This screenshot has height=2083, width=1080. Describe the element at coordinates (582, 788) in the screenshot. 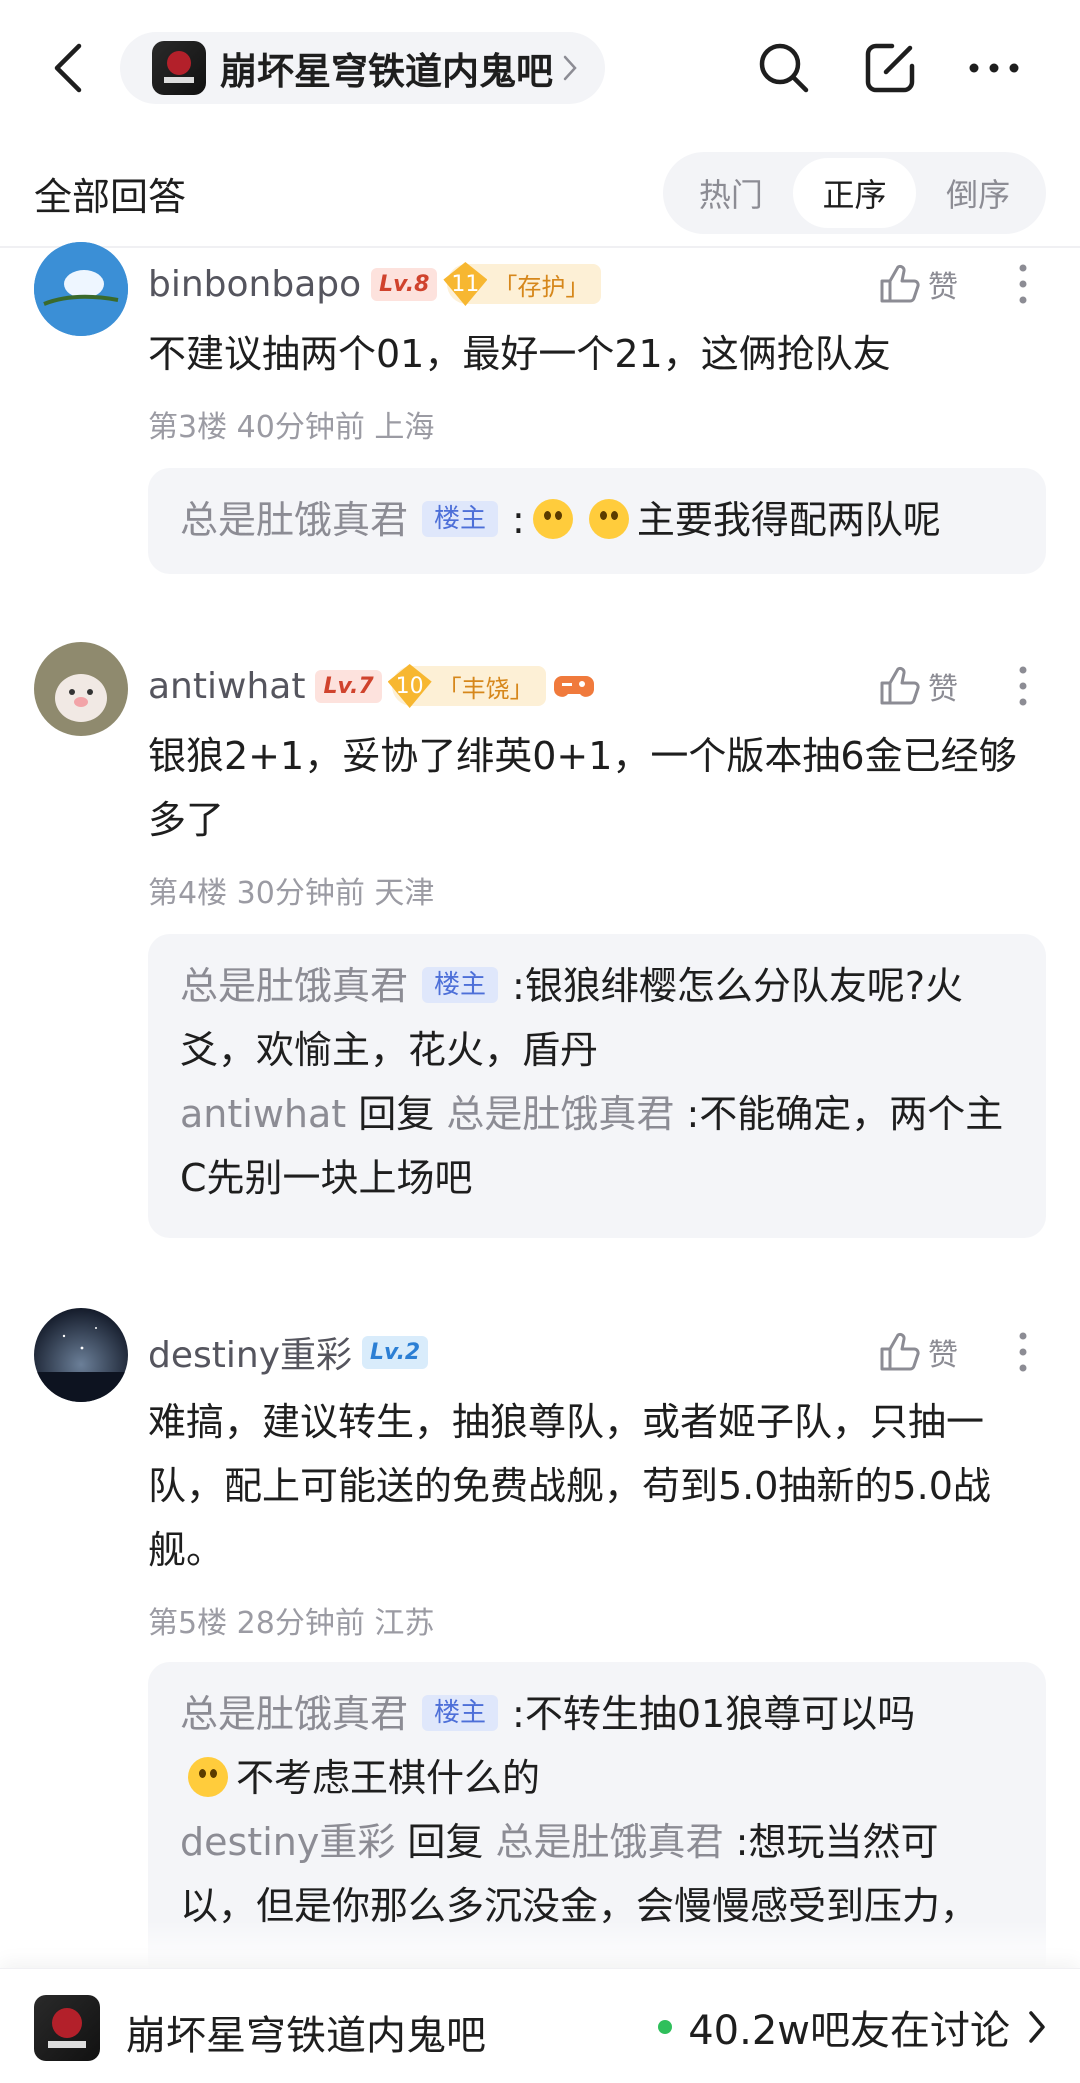

I see `post-content: 银狼2+1，妥协了绯英0+1，一个版本抽6金已经够多了` at that location.